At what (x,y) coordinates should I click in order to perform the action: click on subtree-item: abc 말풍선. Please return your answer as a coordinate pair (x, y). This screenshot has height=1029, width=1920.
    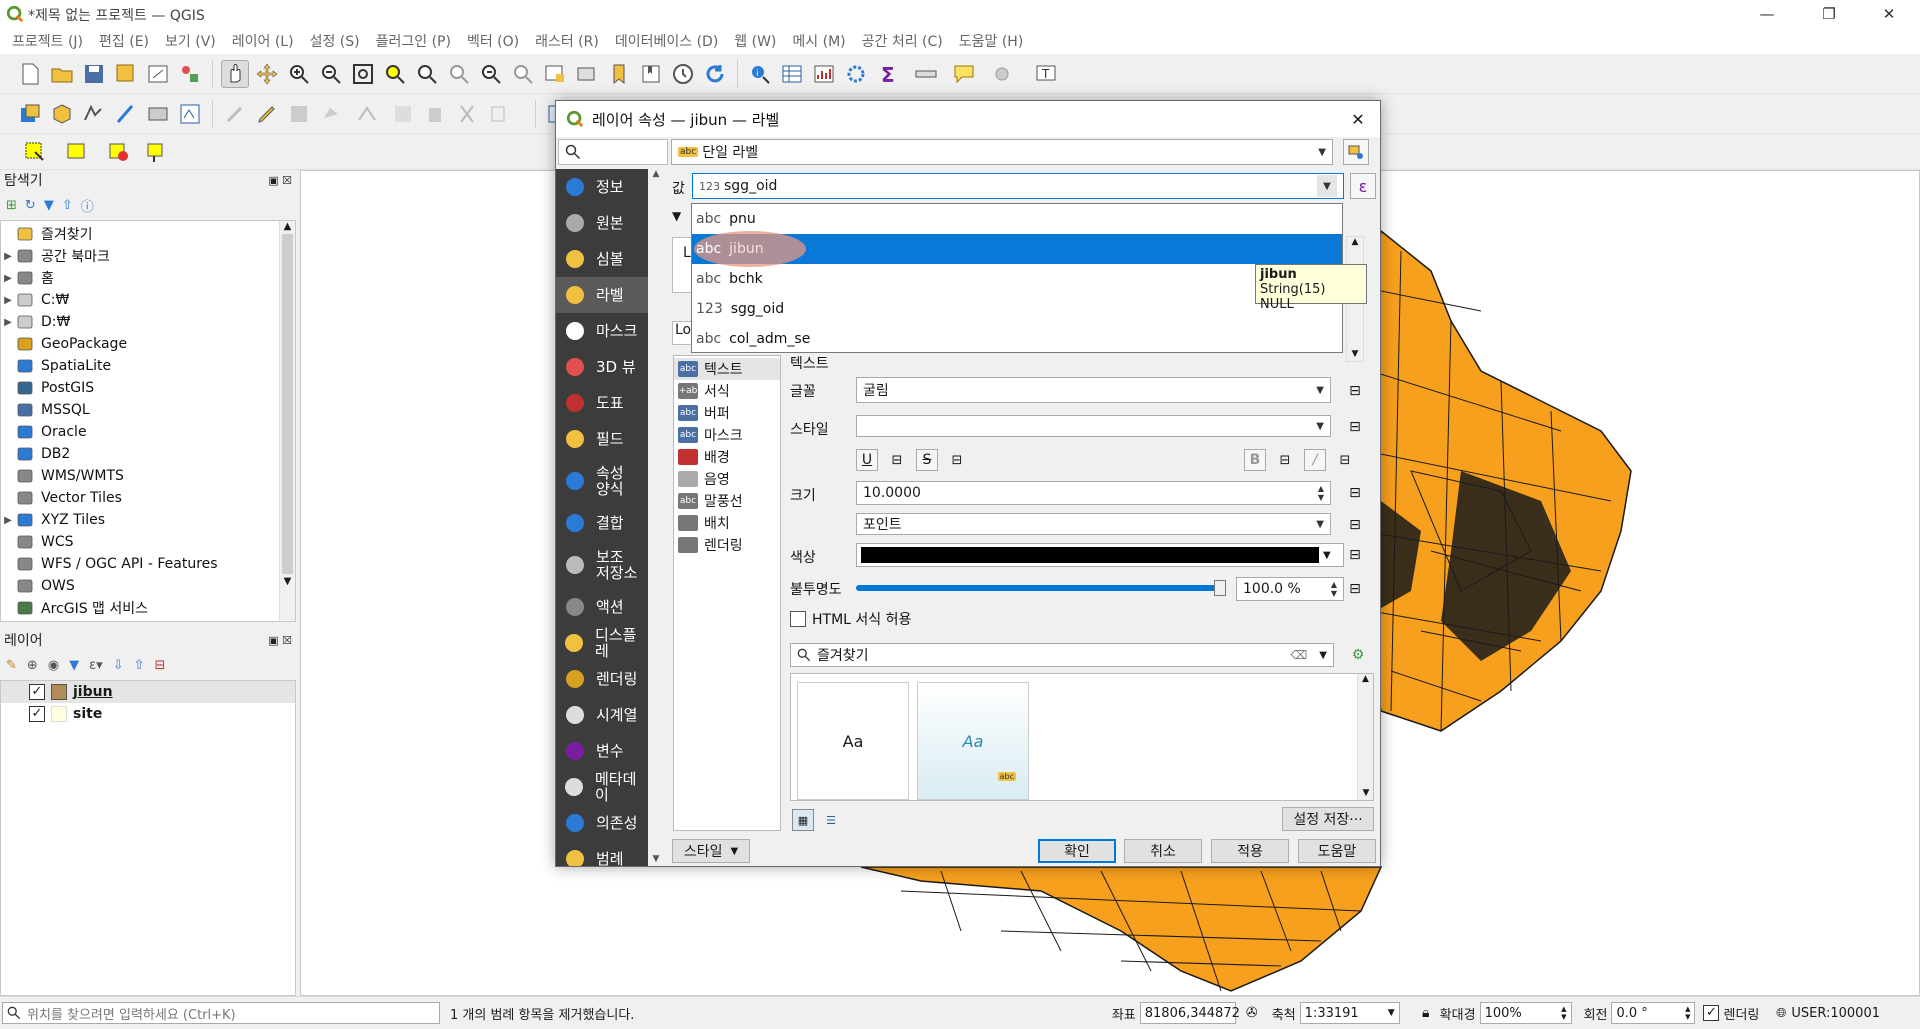
    Looking at the image, I should click on (727, 501).